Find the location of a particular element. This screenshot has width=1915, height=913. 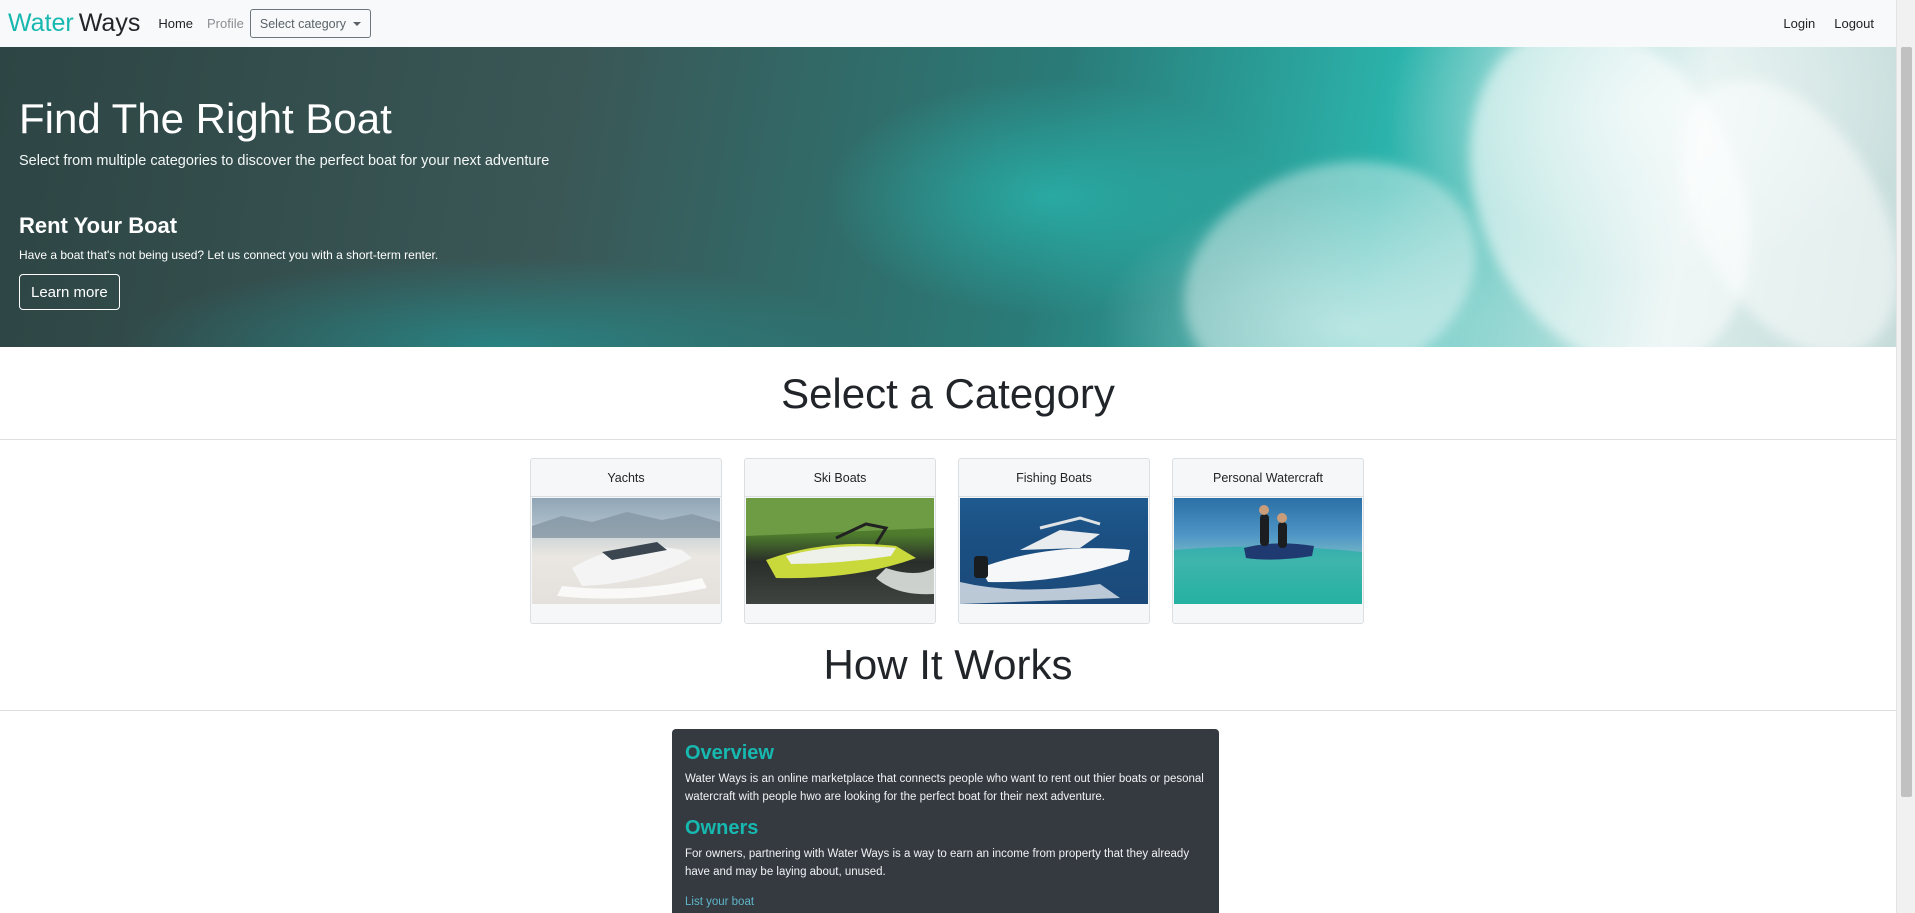

card-title: Personal Watercraft is located at coordinates (1268, 478).